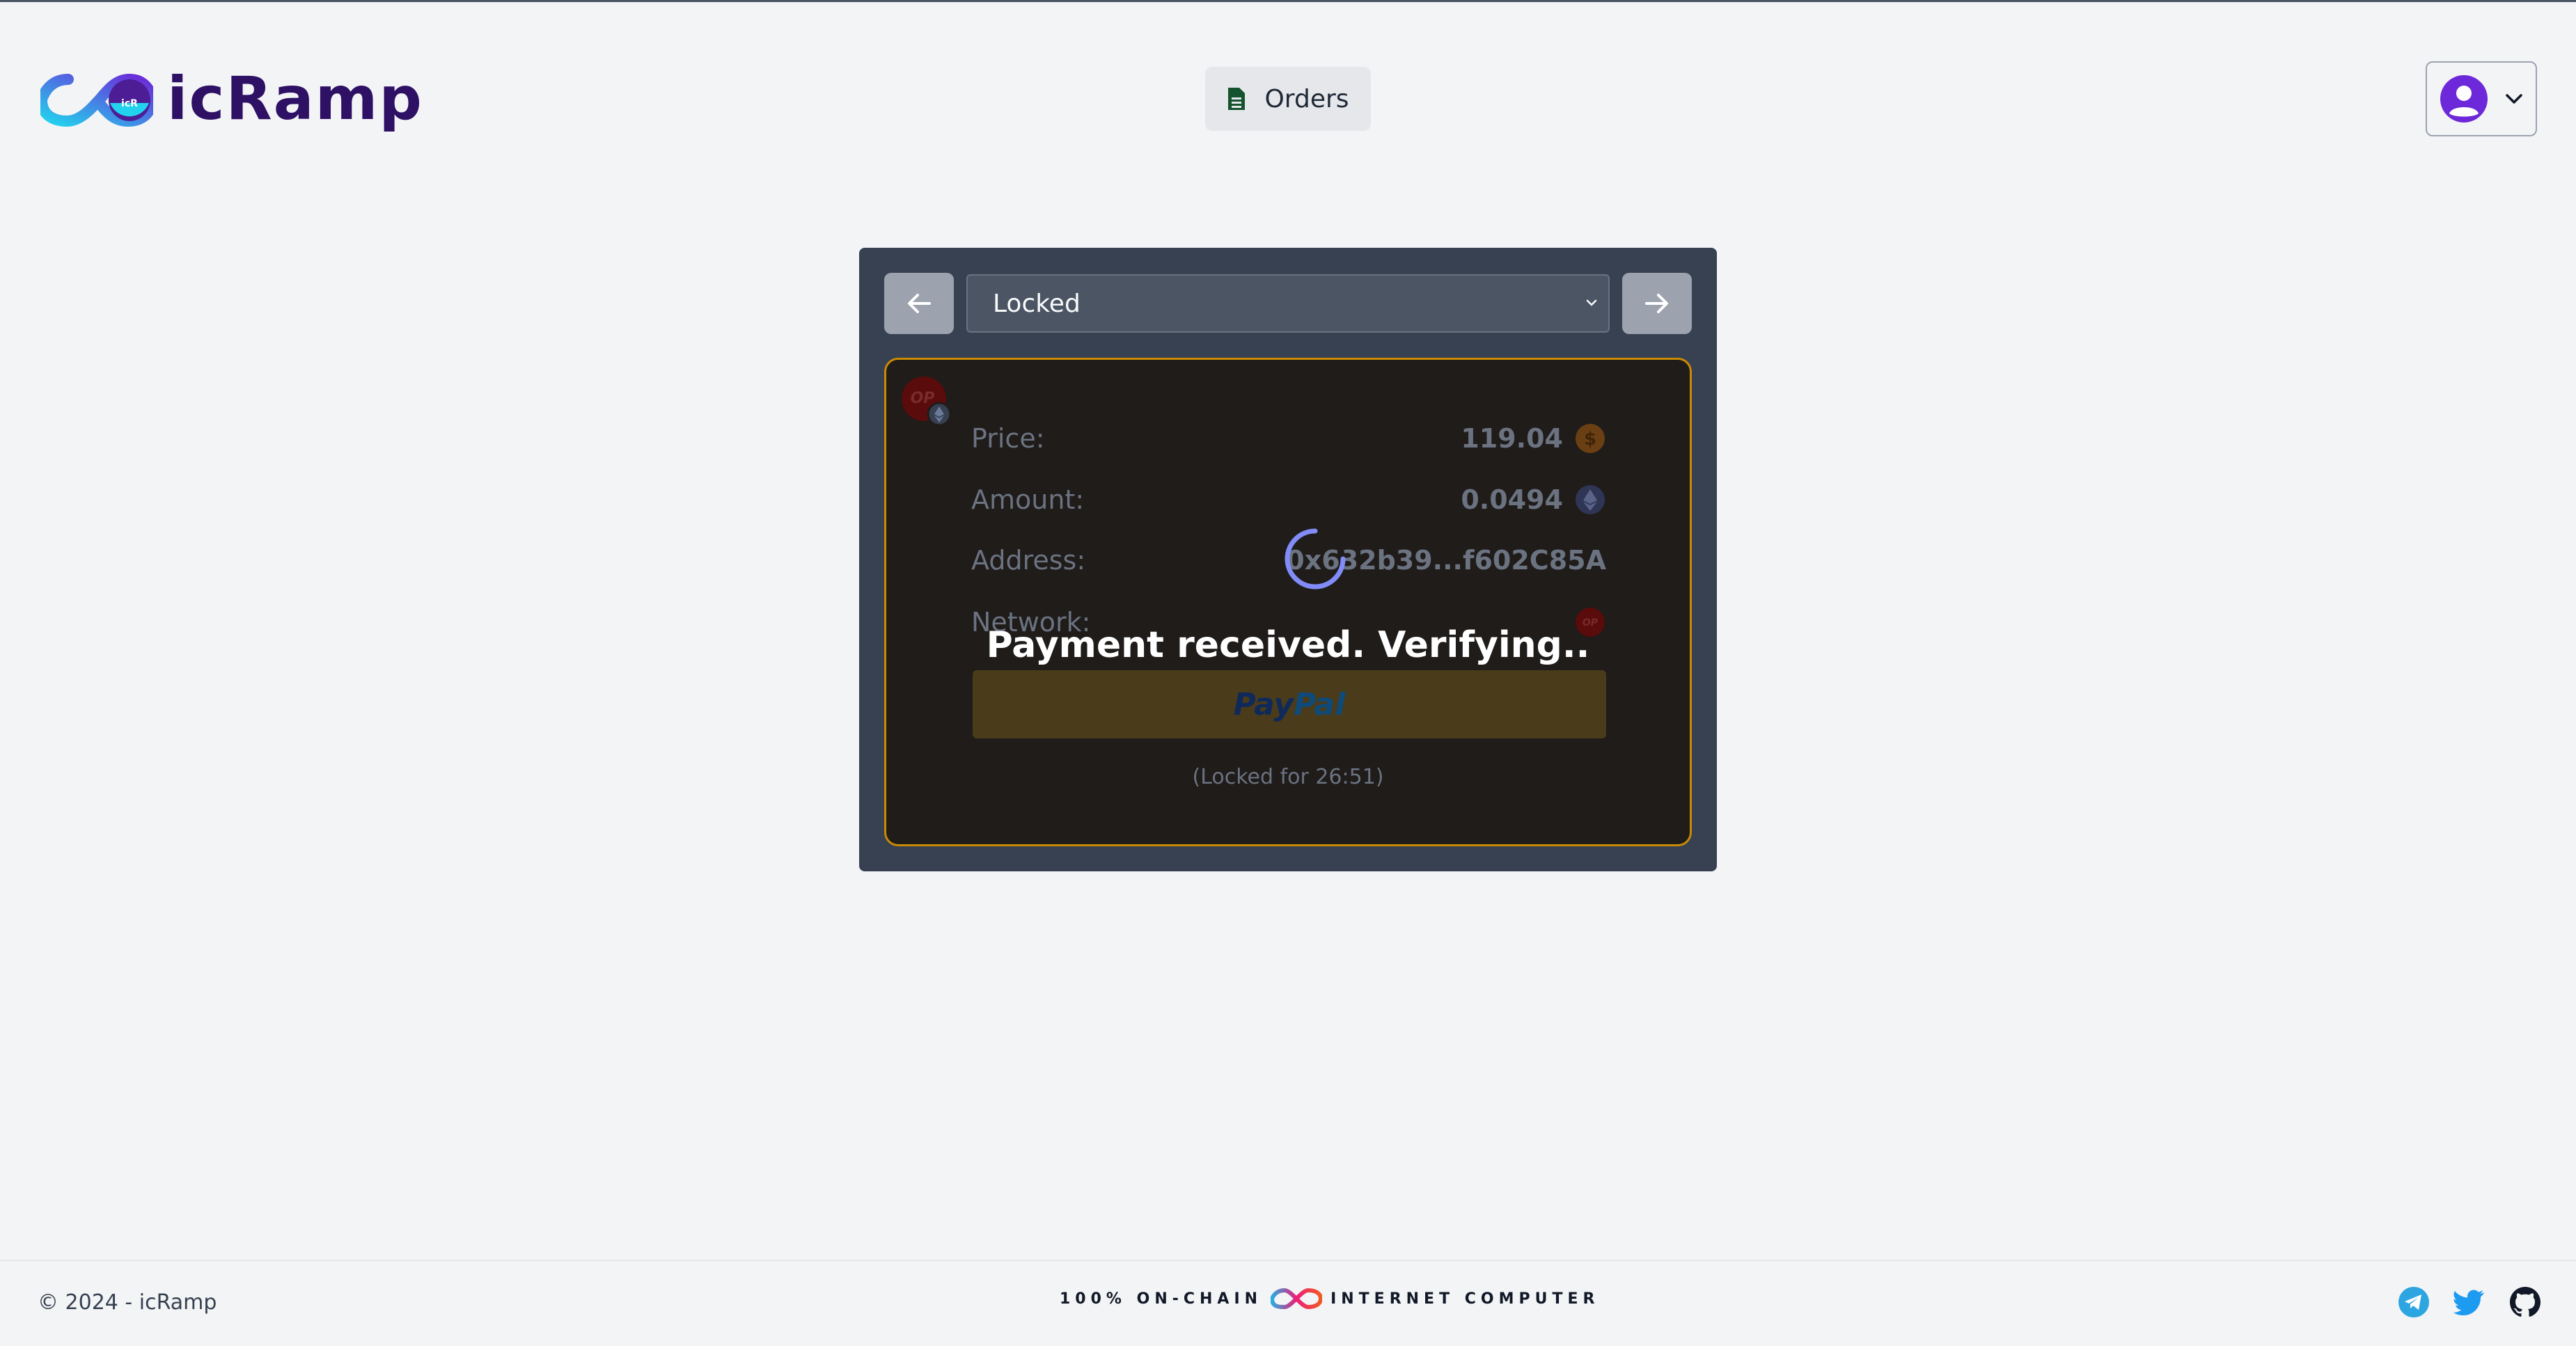  I want to click on amount-row: Amount: 0.0494, so click(1288, 500).